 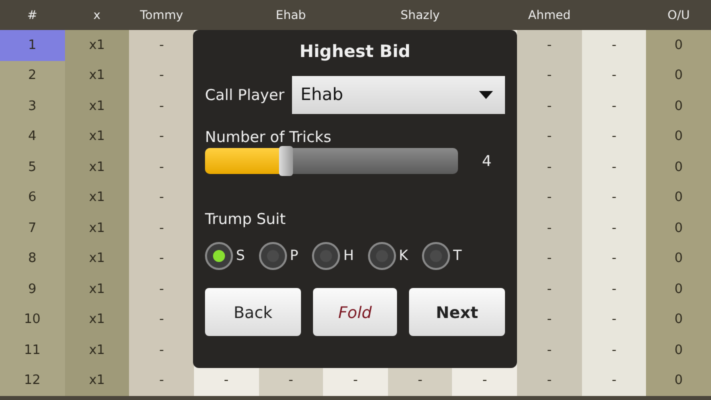 I want to click on row-number-cell: 9, so click(x=32, y=289).